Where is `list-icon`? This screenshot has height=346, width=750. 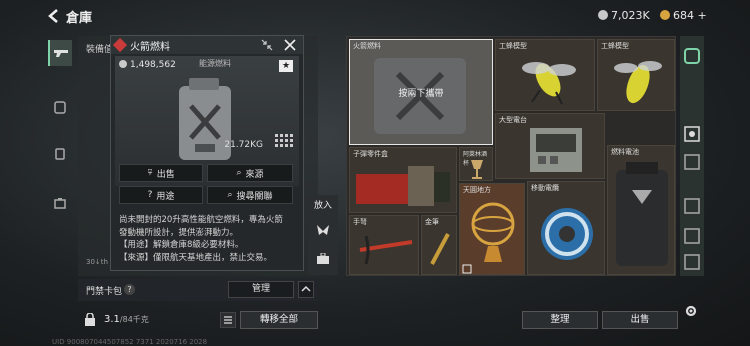 list-icon is located at coordinates (228, 320).